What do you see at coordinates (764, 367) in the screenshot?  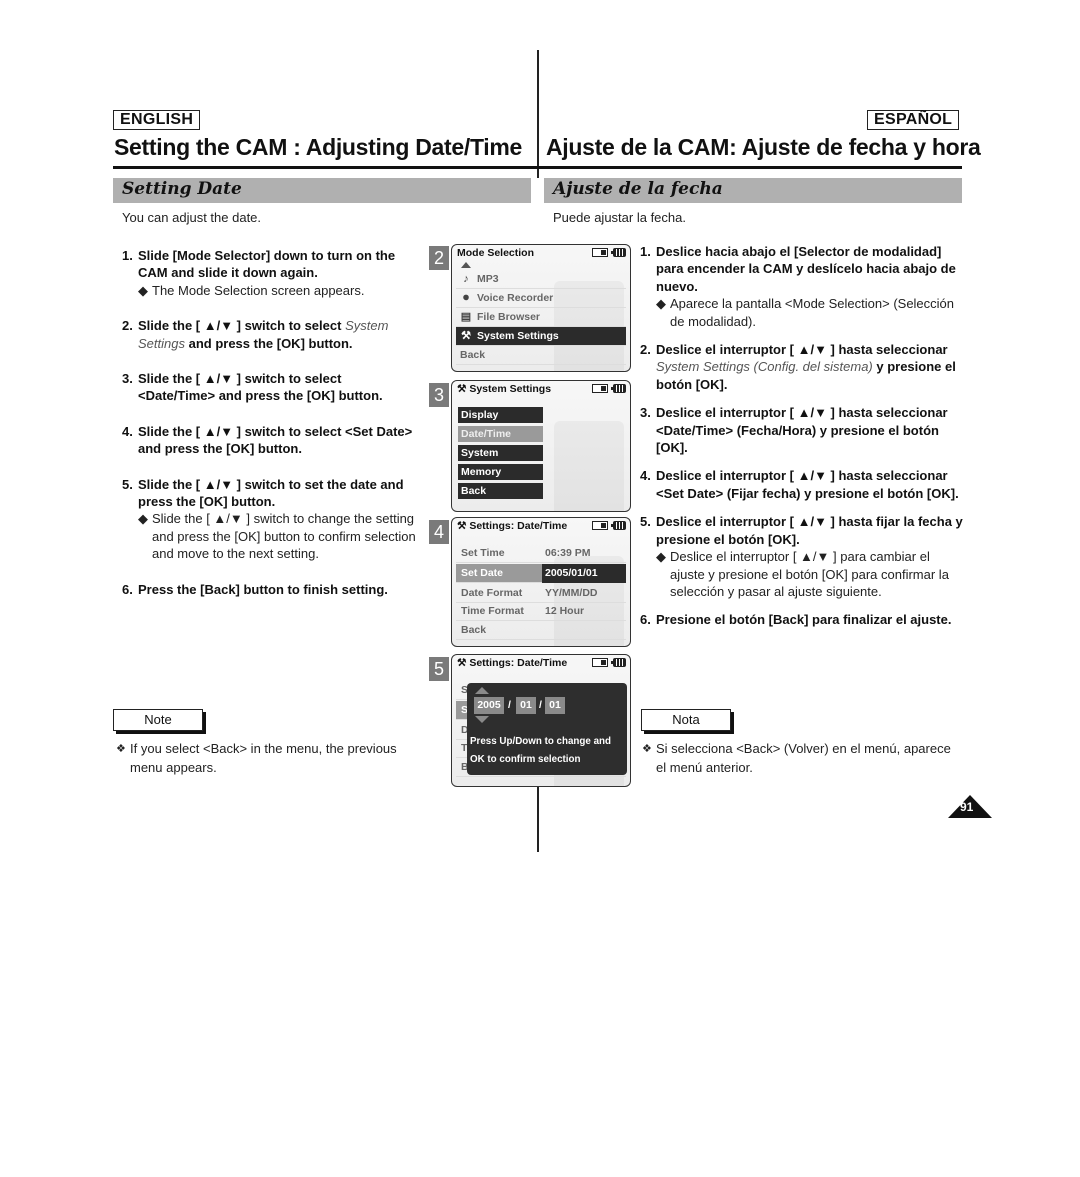 I see `step-text-emphasis: System Settings (Config. del sistema)` at bounding box center [764, 367].